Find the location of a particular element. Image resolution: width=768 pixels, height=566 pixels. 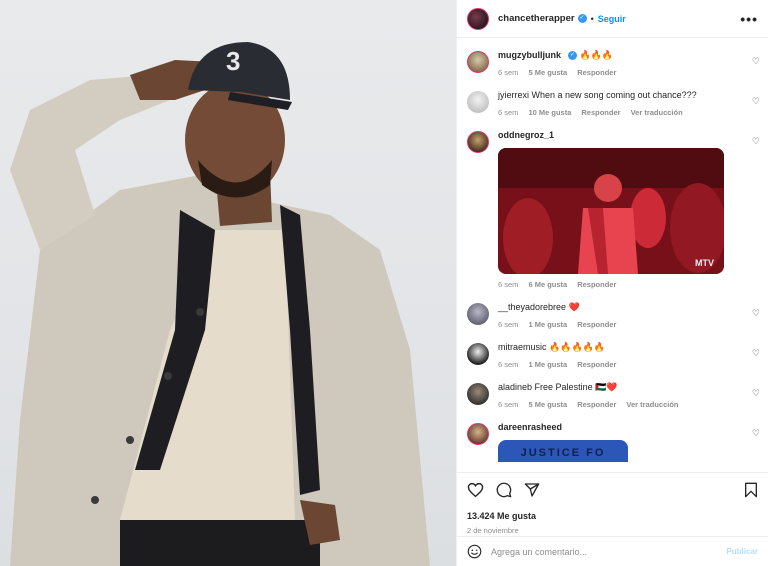

comment-username: __theyadorebree is located at coordinates (532, 307).